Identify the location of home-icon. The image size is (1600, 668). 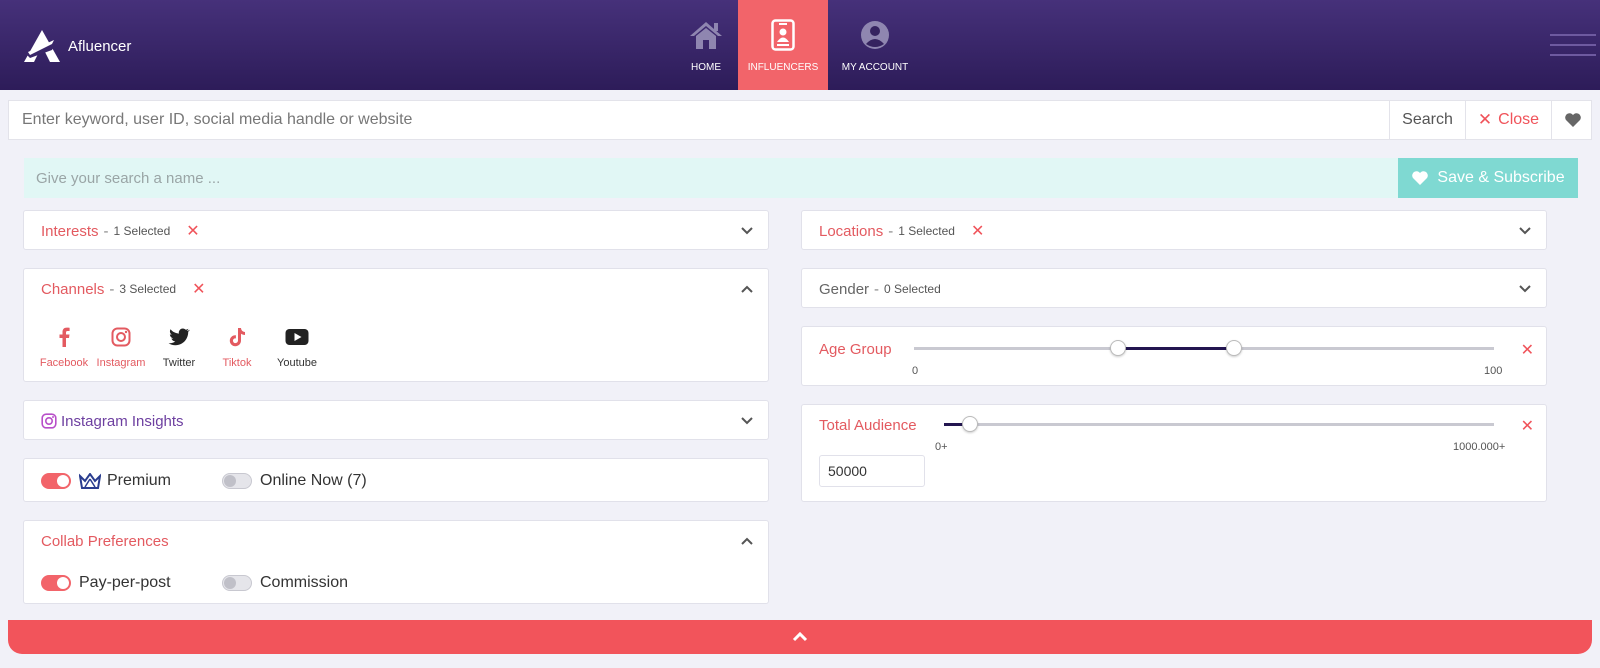
(706, 35).